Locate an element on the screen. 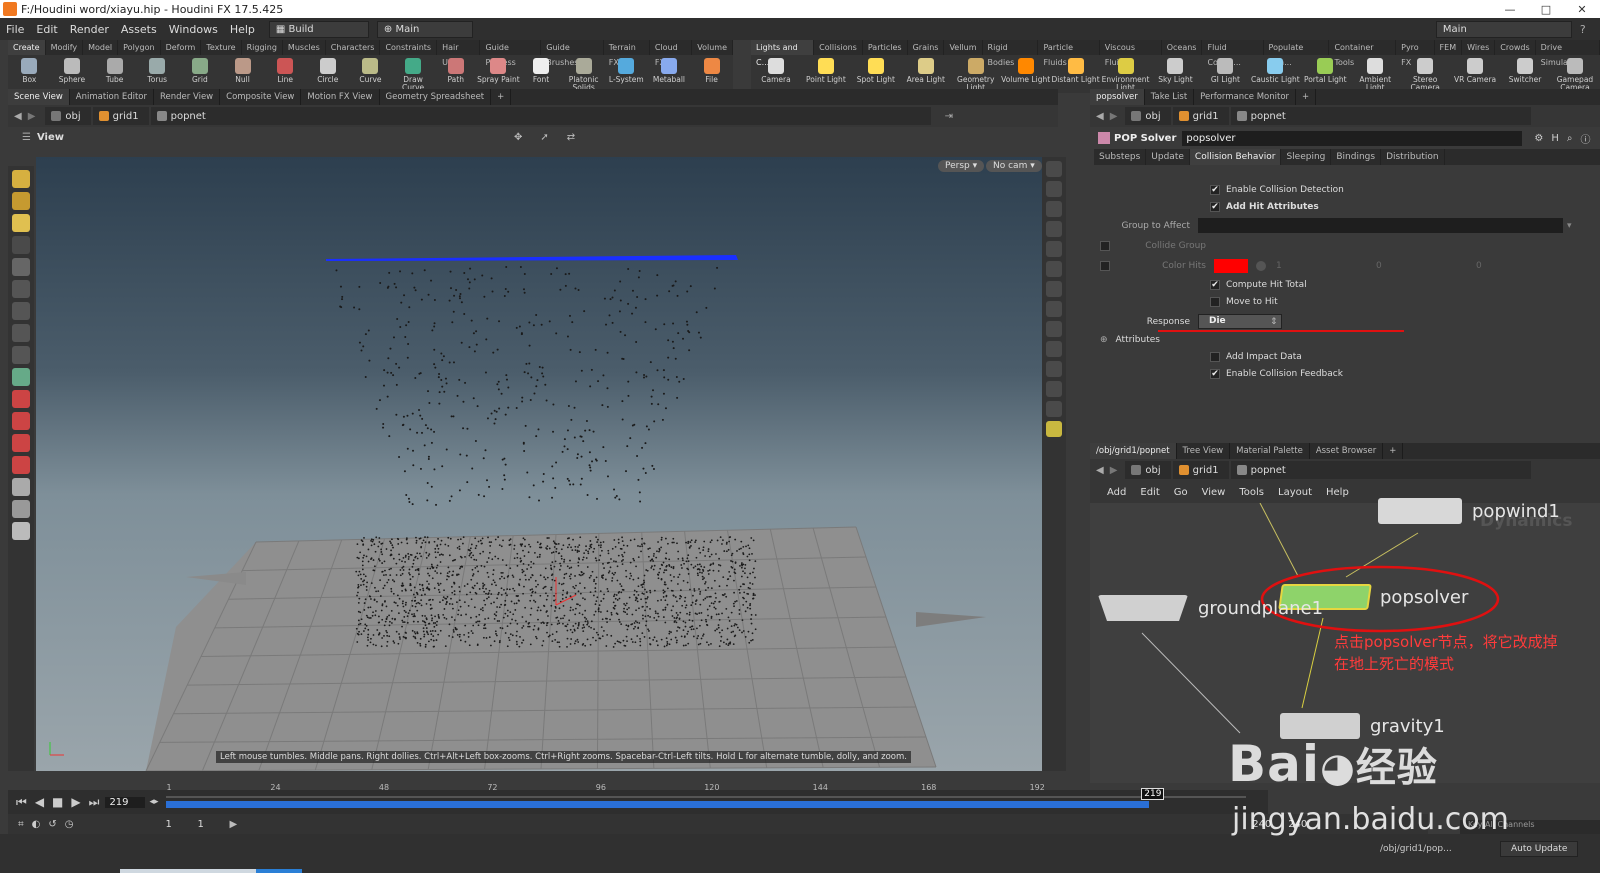 Image resolution: width=1600 pixels, height=873 pixels. info-icon: ⓘ is located at coordinates (1585, 138).